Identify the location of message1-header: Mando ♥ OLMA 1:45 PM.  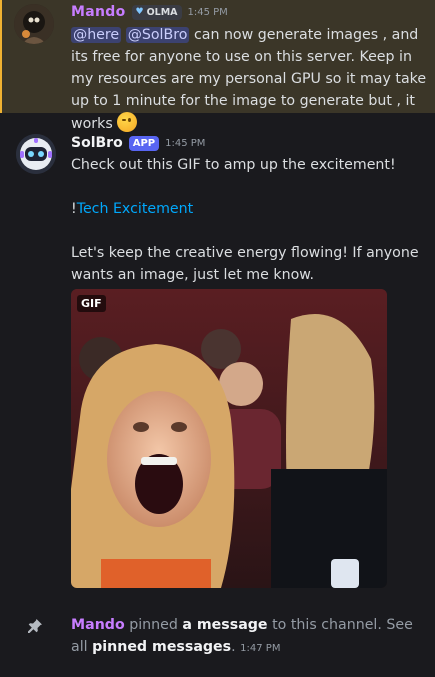
(149, 12).